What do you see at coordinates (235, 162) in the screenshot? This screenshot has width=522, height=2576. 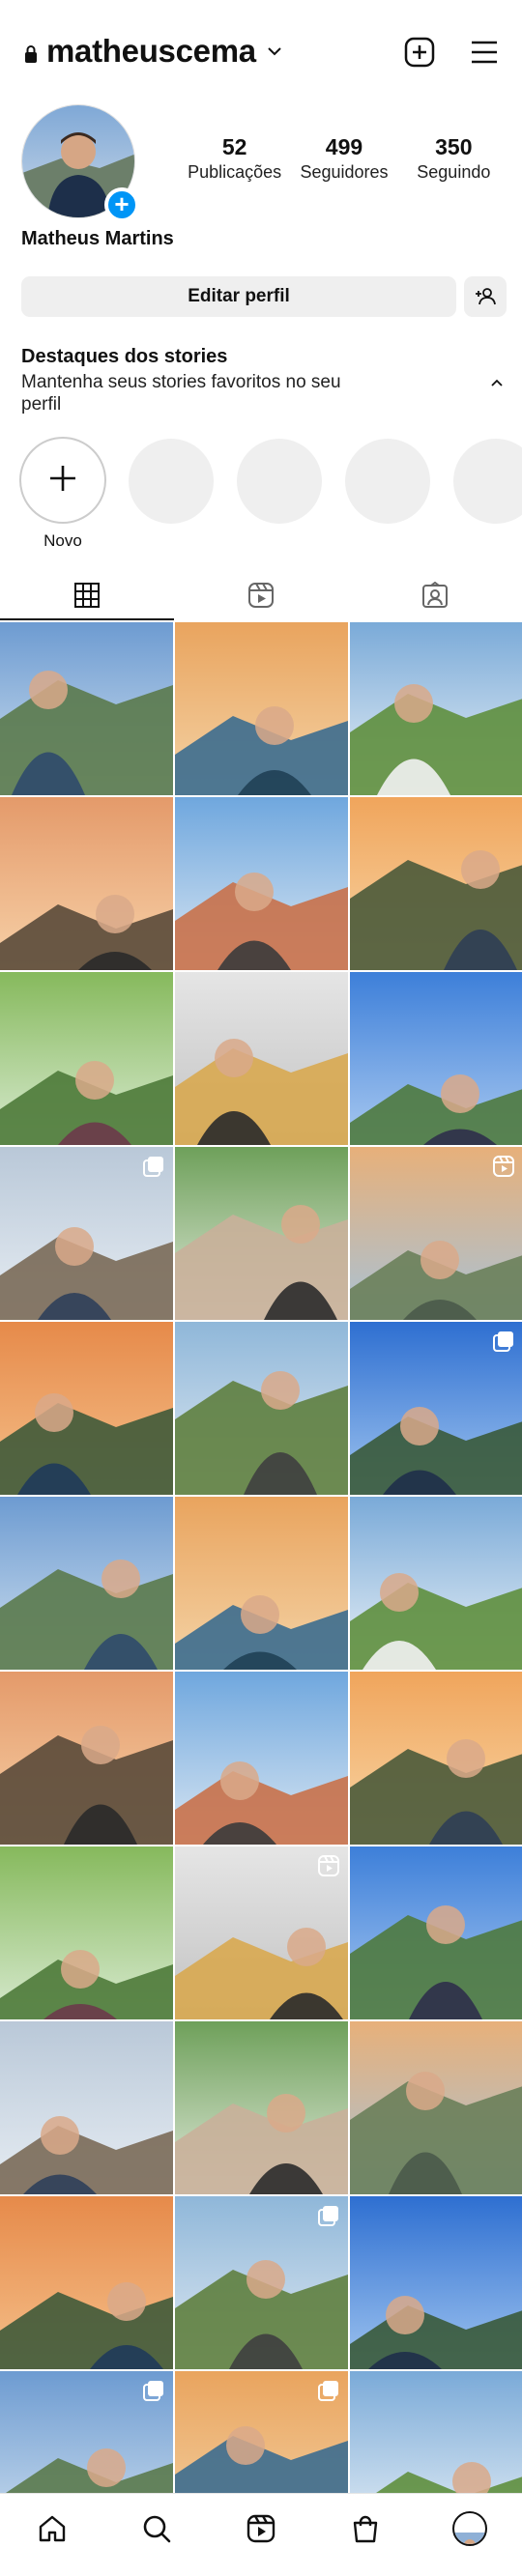 I see `posts-count: 52 Publicações` at bounding box center [235, 162].